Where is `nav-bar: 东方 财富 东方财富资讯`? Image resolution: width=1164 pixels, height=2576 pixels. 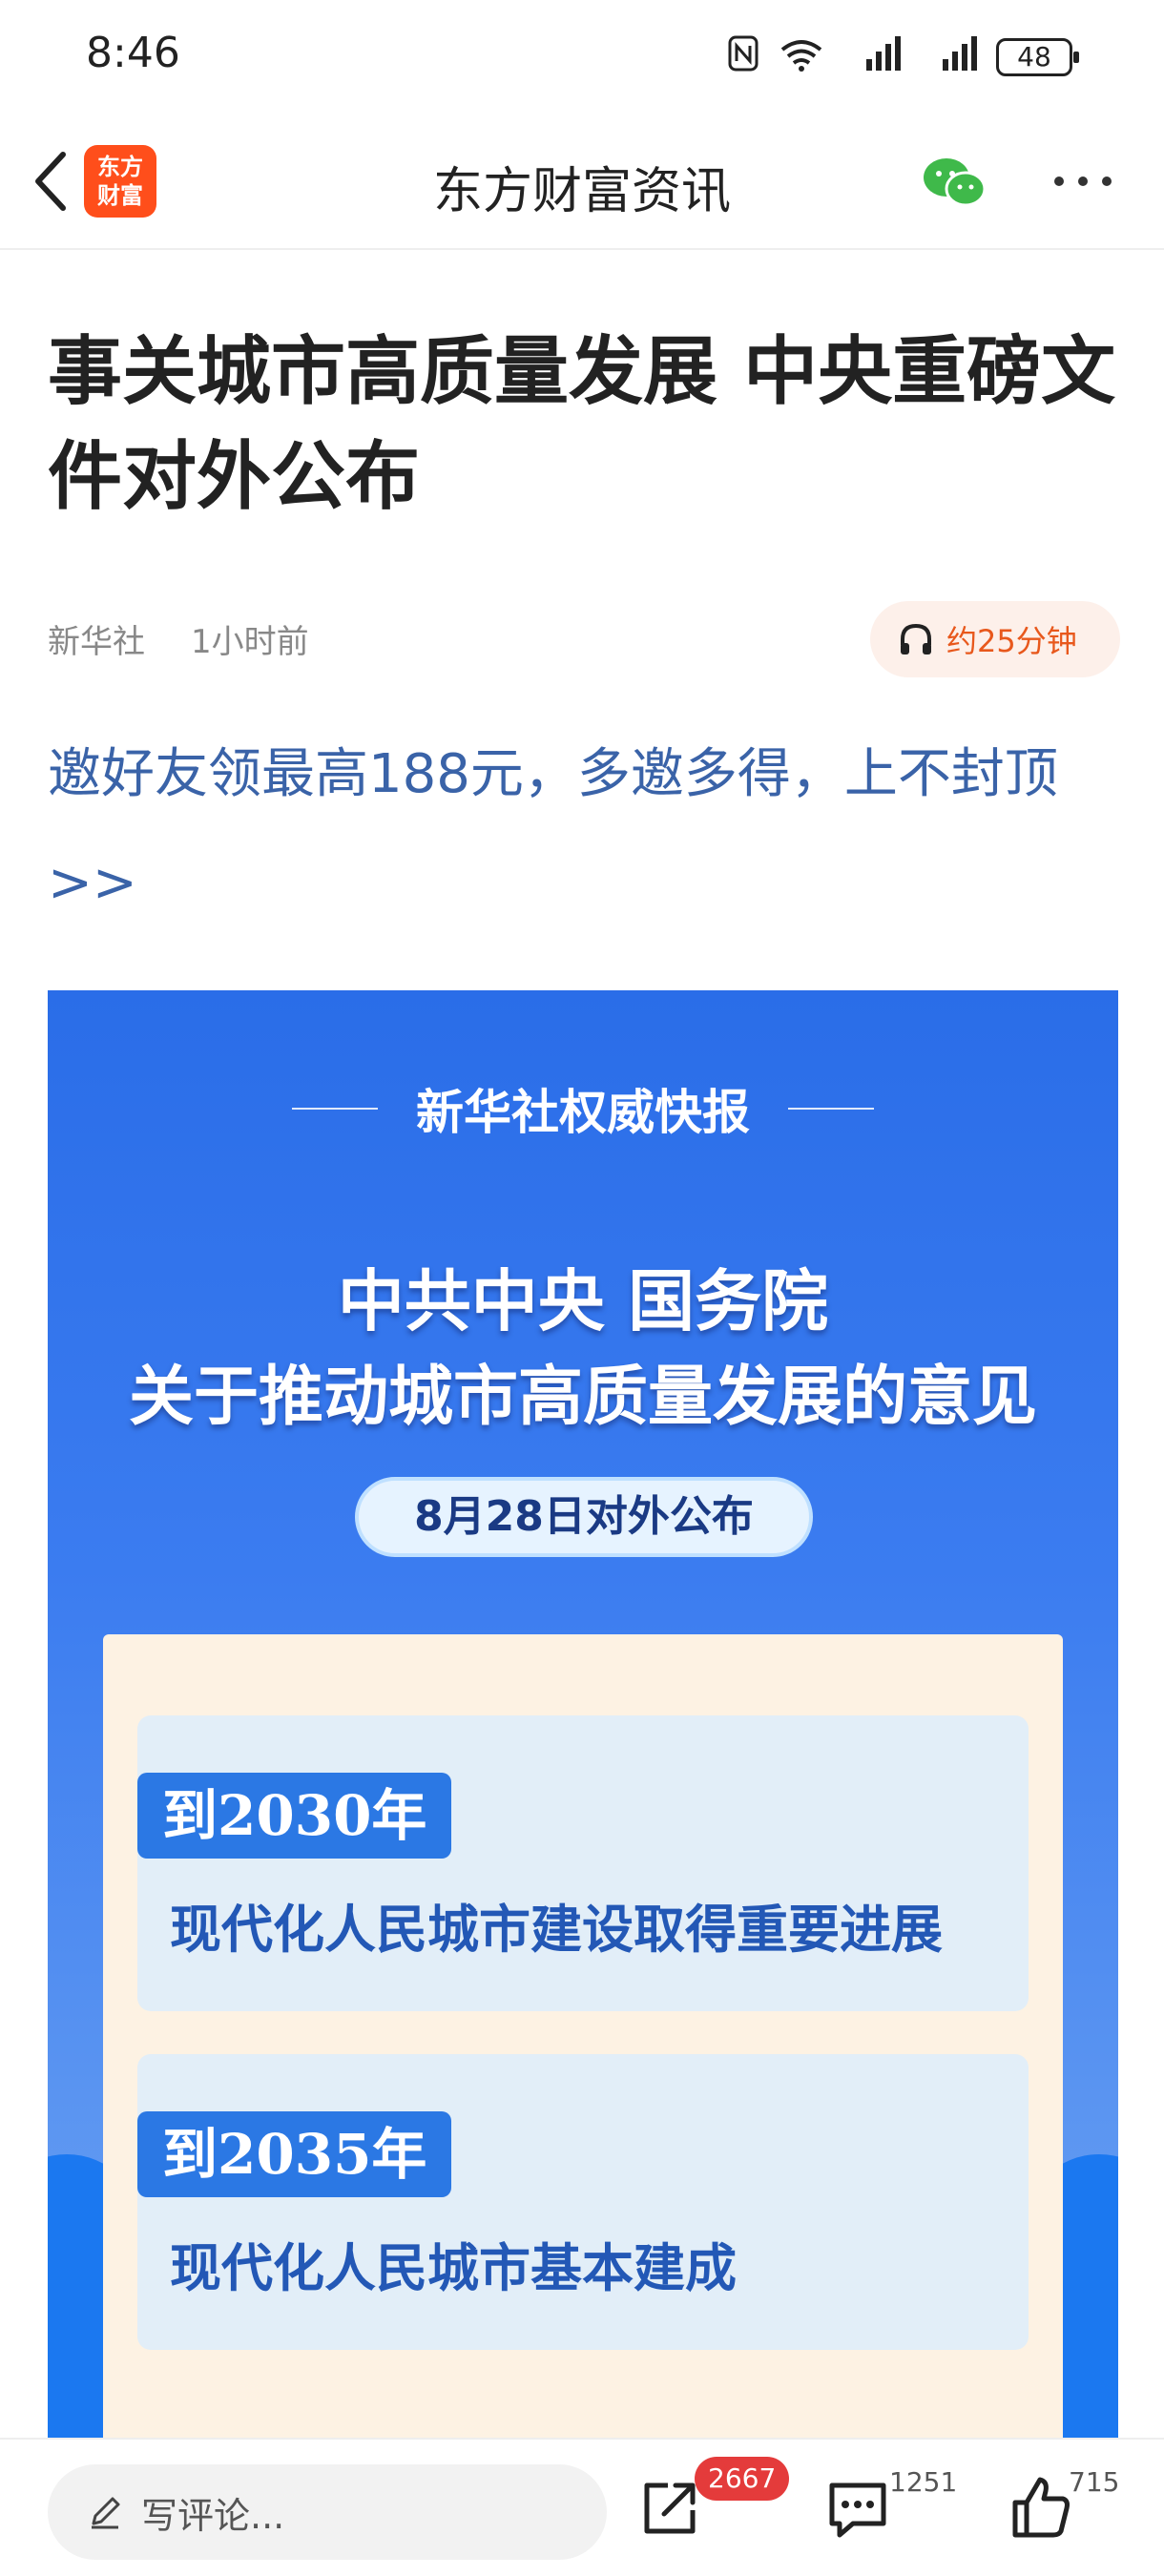 nav-bar: 东方 财富 东方财富资讯 is located at coordinates (582, 182).